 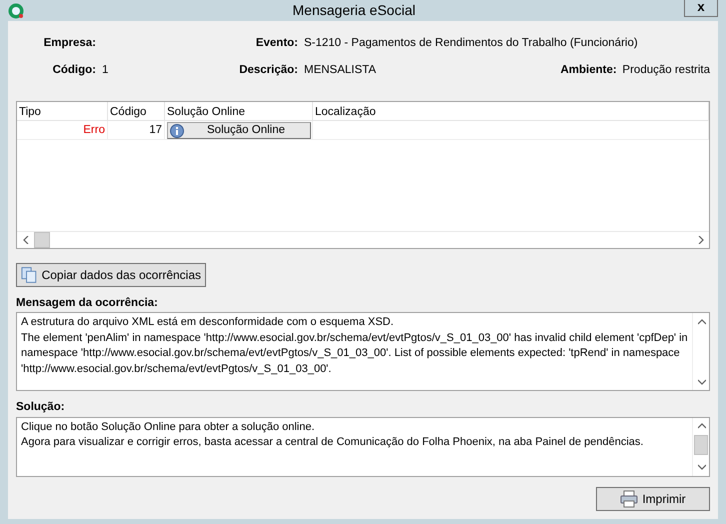 What do you see at coordinates (701, 8) in the screenshot?
I see `close-button: x` at bounding box center [701, 8].